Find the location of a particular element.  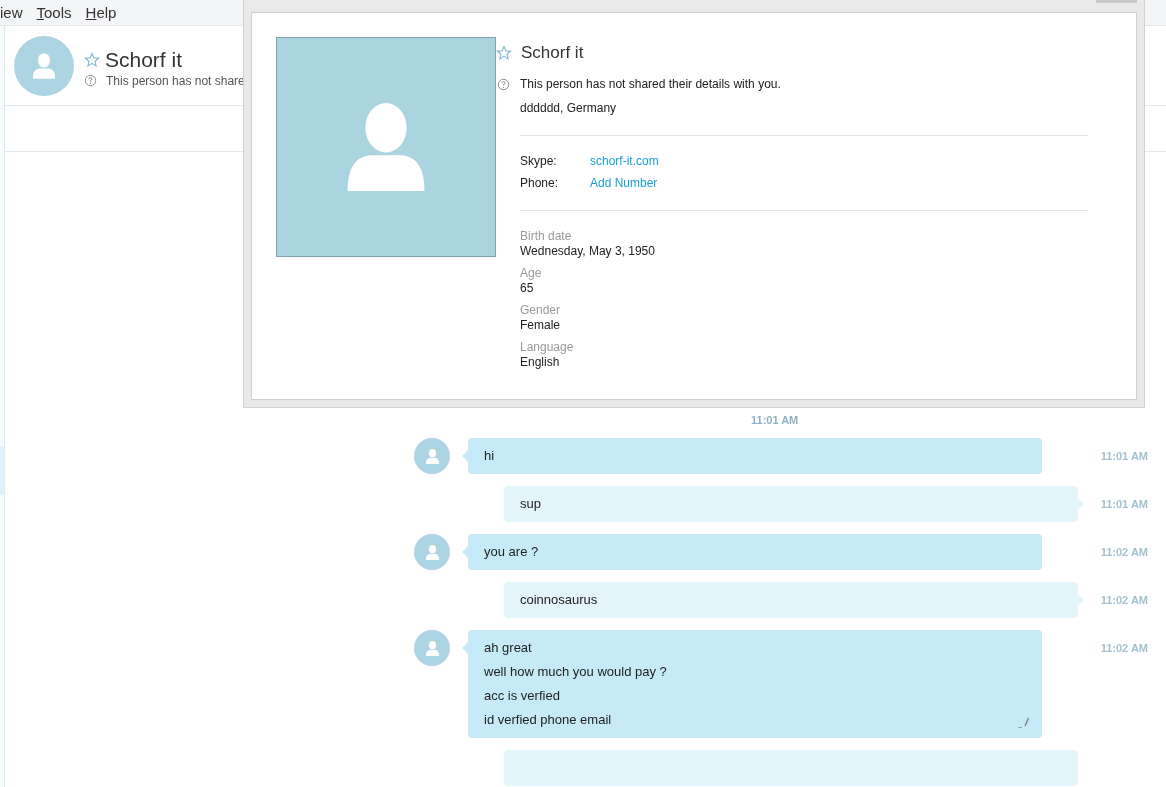

field-value: Female is located at coordinates (540, 325).